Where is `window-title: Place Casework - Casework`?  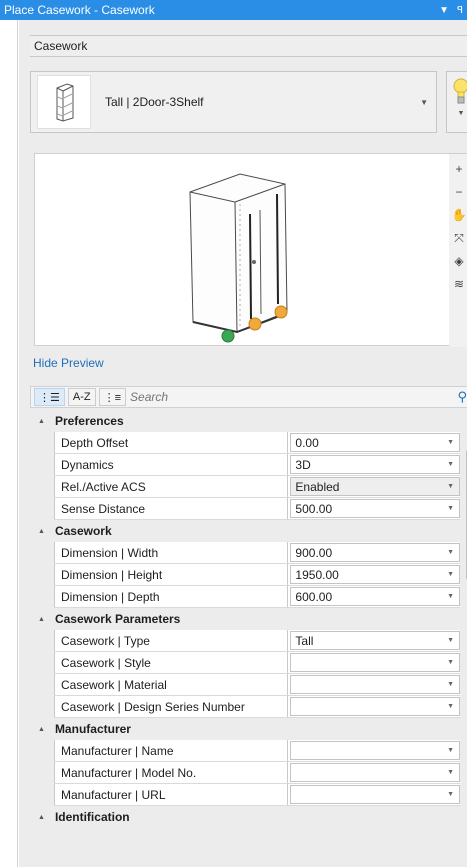 window-title: Place Casework - Casework is located at coordinates (79, 10).